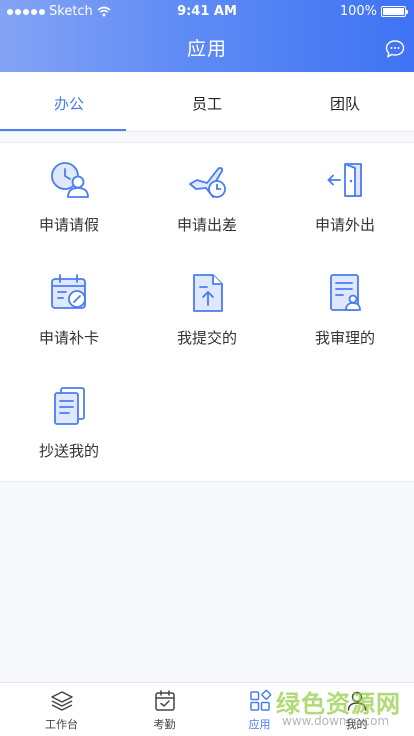  I want to click on battery-status: 100%, so click(373, 11).